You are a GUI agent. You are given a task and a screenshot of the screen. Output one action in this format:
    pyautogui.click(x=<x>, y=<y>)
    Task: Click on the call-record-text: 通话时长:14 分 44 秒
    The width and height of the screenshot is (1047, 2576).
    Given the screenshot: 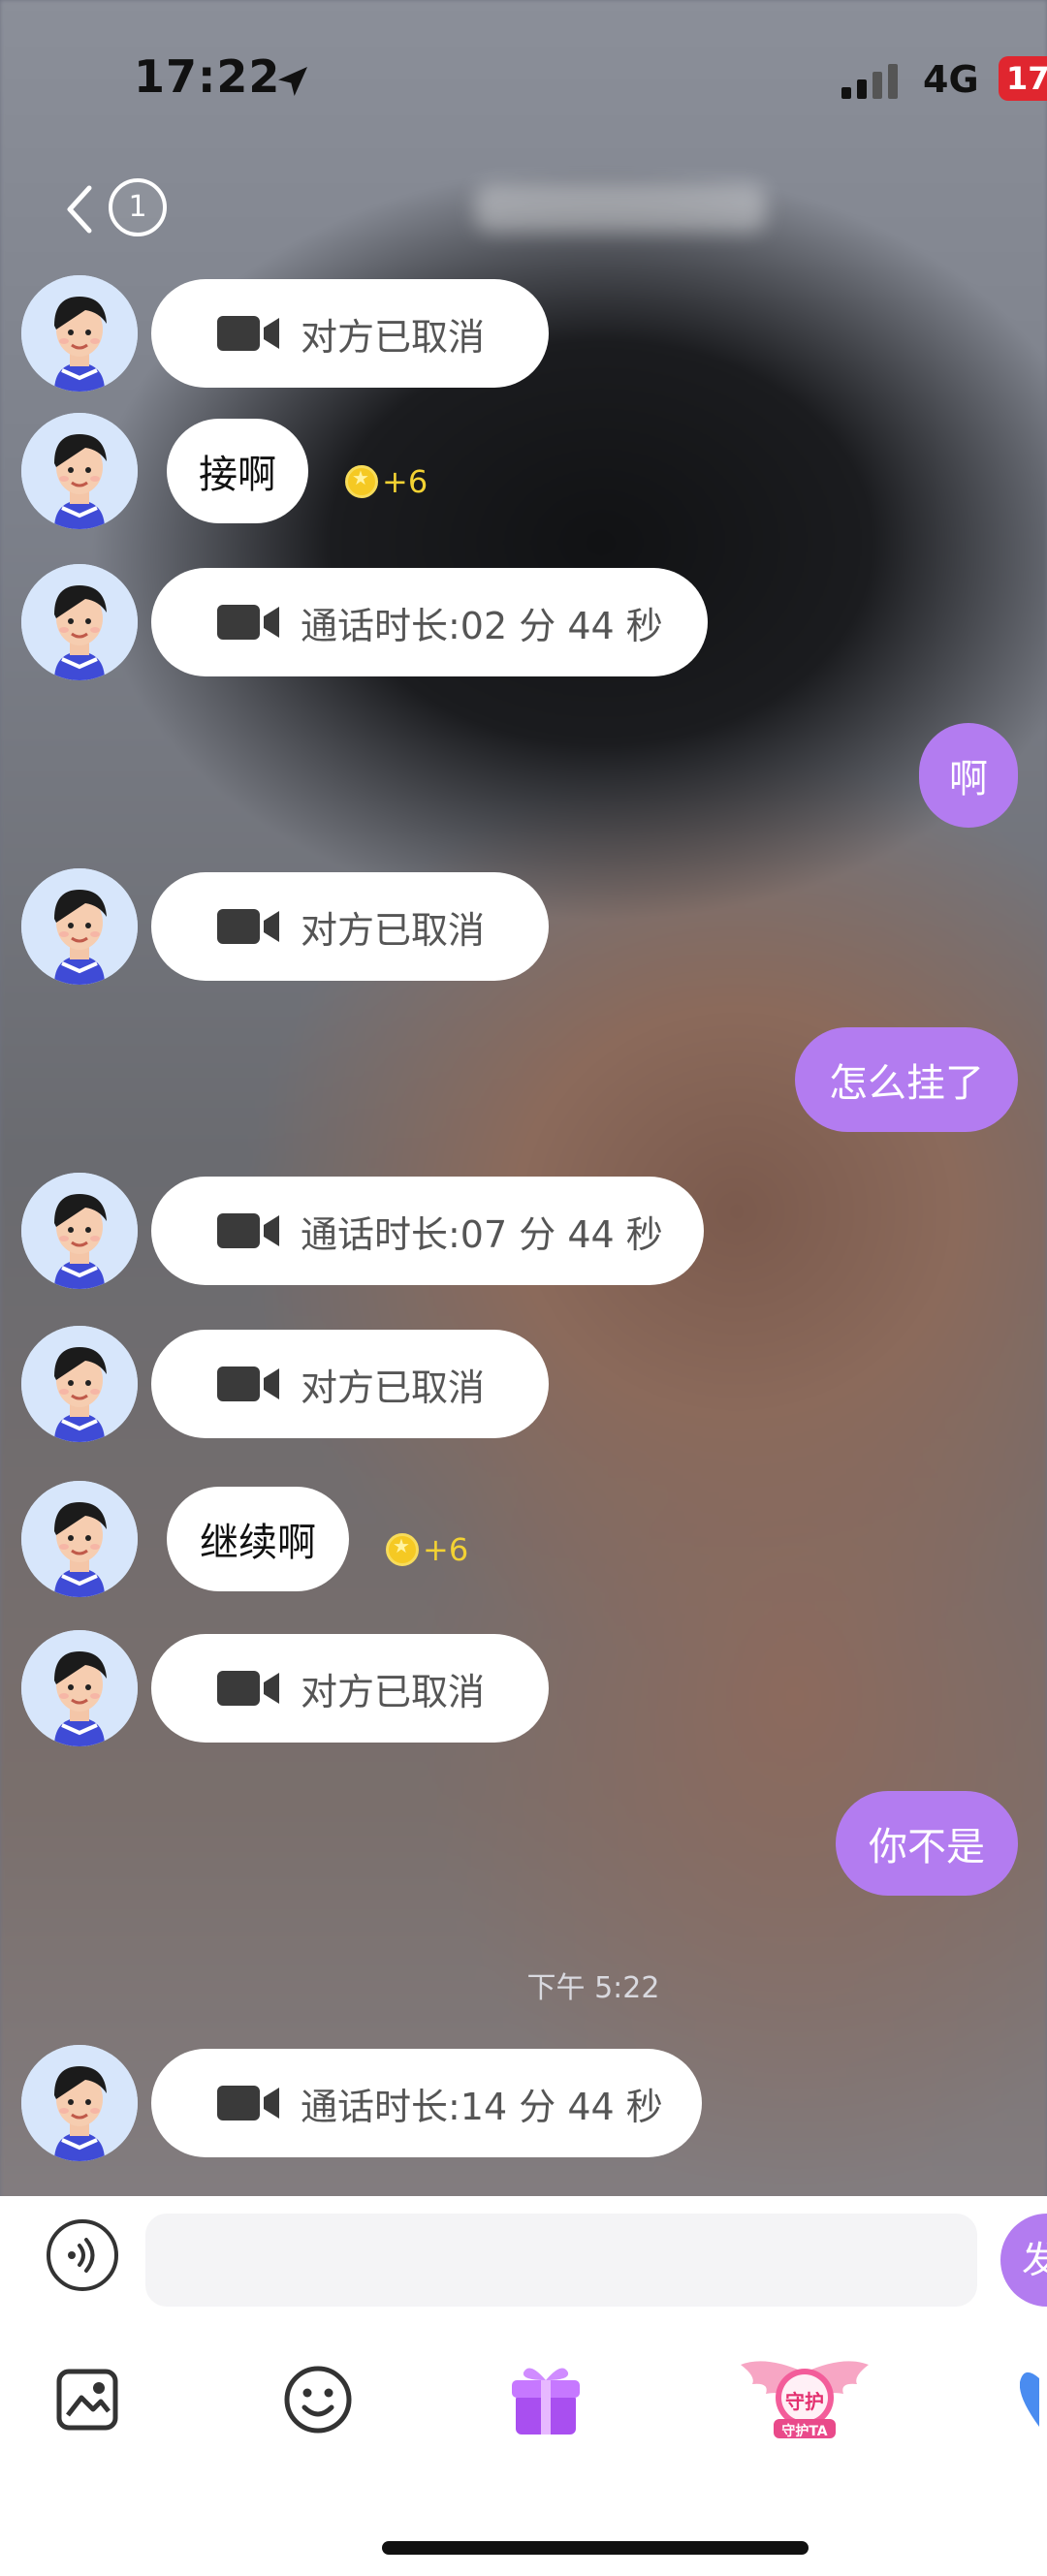 What is the action you would take?
    pyautogui.click(x=482, y=2106)
    